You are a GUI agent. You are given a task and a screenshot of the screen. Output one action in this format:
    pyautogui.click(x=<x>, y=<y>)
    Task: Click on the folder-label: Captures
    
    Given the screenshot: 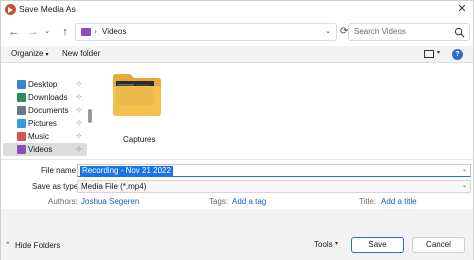 What is the action you would take?
    pyautogui.click(x=139, y=139)
    